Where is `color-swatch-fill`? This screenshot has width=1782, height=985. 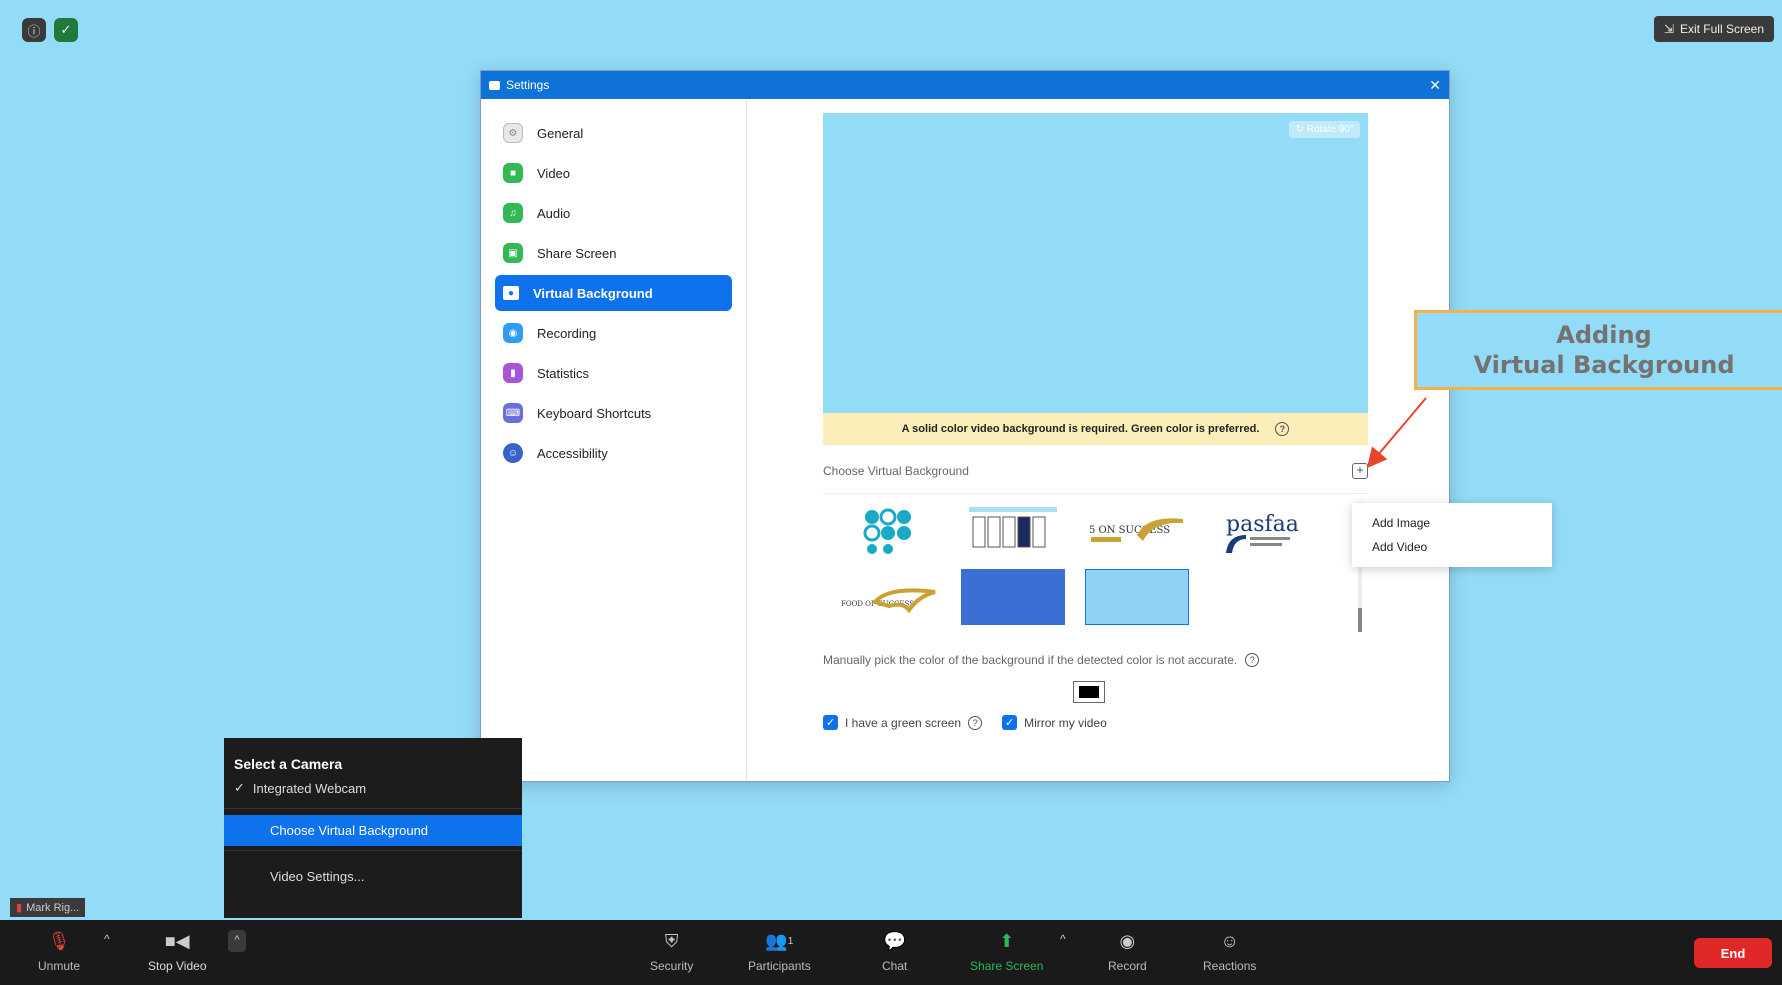
color-swatch-fill is located at coordinates (1089, 692).